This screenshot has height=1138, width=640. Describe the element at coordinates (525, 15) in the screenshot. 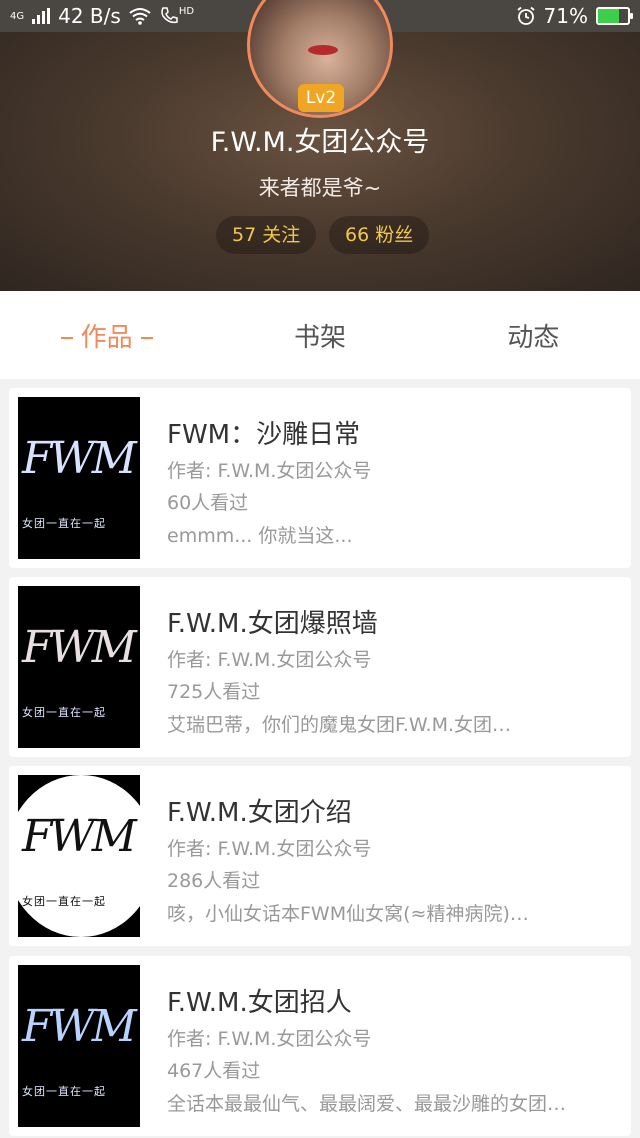

I see `alarm-icon` at that location.